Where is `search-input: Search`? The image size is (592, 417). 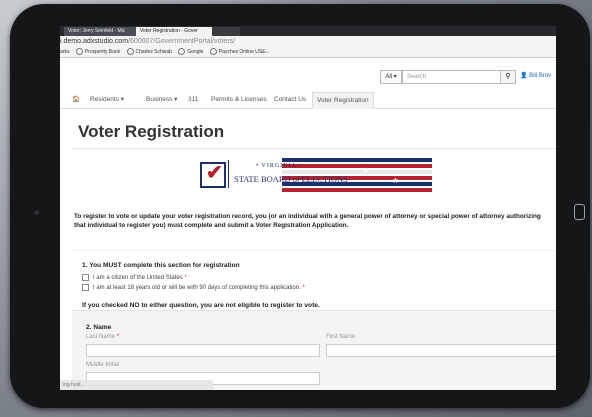 search-input: Search is located at coordinates (452, 77).